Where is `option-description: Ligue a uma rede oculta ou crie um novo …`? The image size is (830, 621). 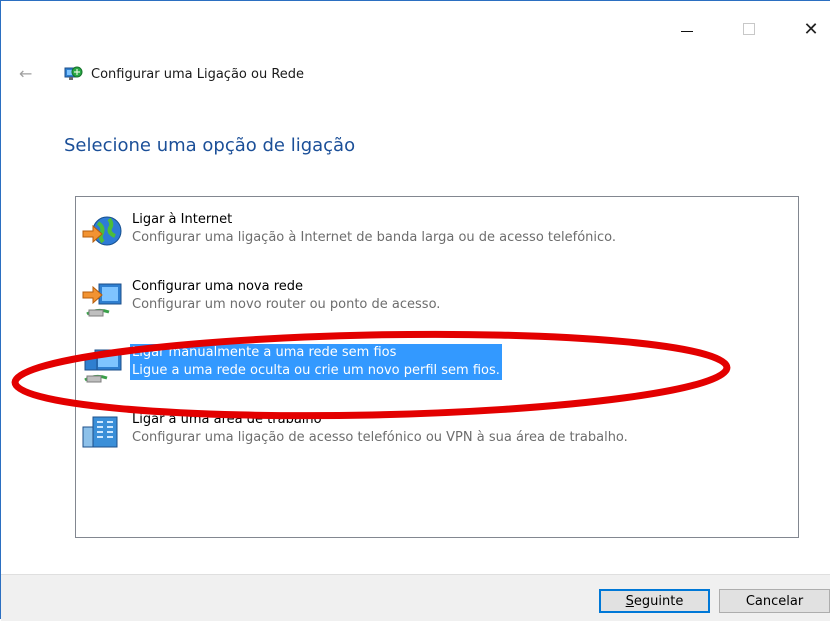 option-description: Ligue a uma rede oculta ou crie um novo … is located at coordinates (316, 370).